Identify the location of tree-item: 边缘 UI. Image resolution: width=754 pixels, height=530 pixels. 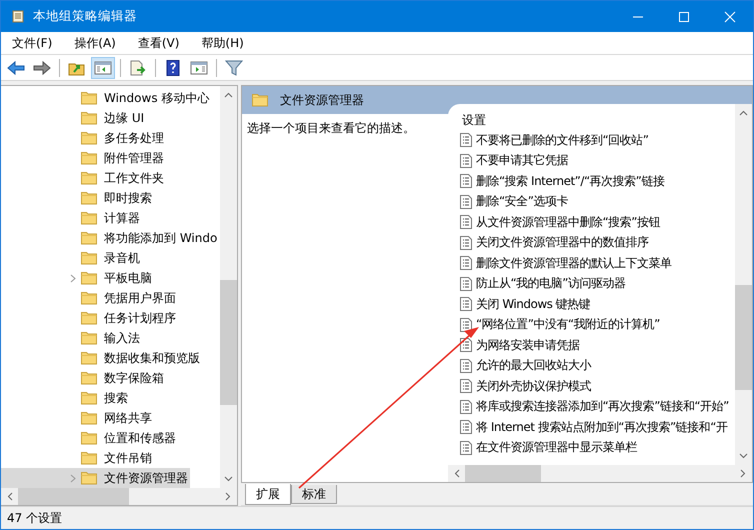
(73, 118).